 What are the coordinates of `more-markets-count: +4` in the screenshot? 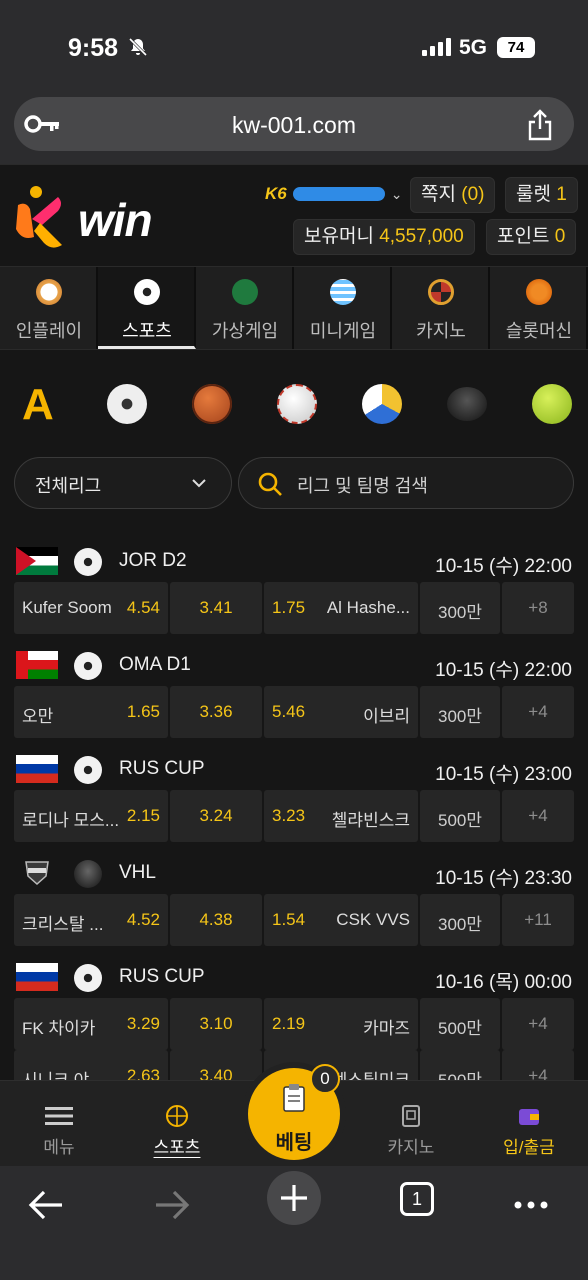 It's located at (538, 815).